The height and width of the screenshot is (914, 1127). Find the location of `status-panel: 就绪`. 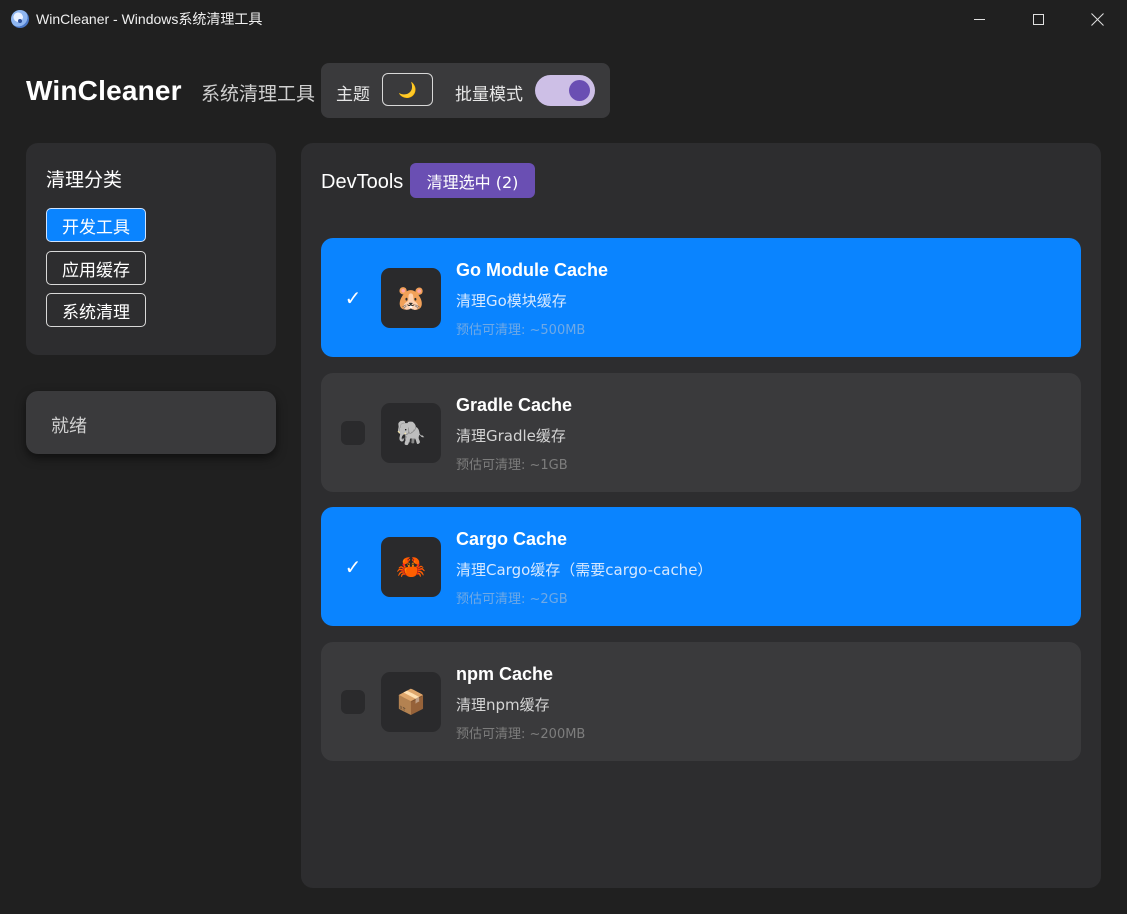

status-panel: 就绪 is located at coordinates (151, 422).